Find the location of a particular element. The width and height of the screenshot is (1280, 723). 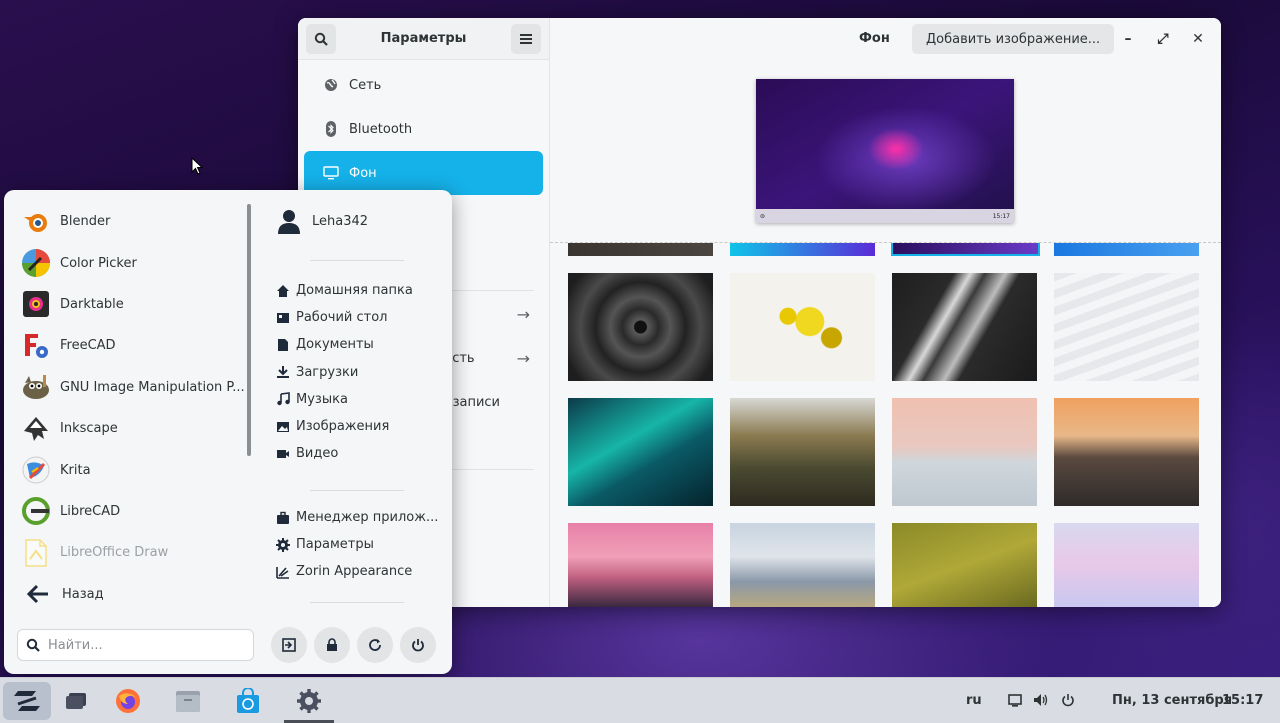

actions-separator is located at coordinates (357, 602).